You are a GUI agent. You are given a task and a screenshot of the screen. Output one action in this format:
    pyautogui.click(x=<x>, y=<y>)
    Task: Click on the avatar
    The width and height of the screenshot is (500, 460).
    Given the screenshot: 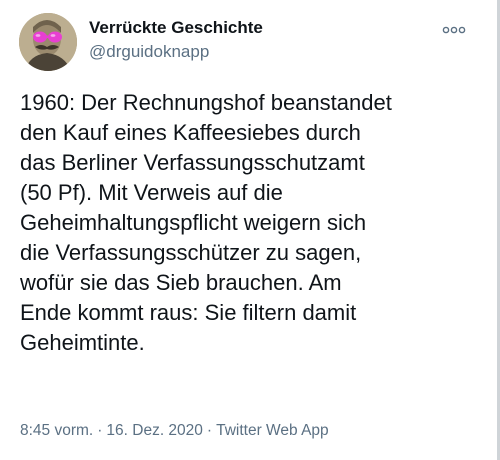 What is the action you would take?
    pyautogui.click(x=48, y=42)
    